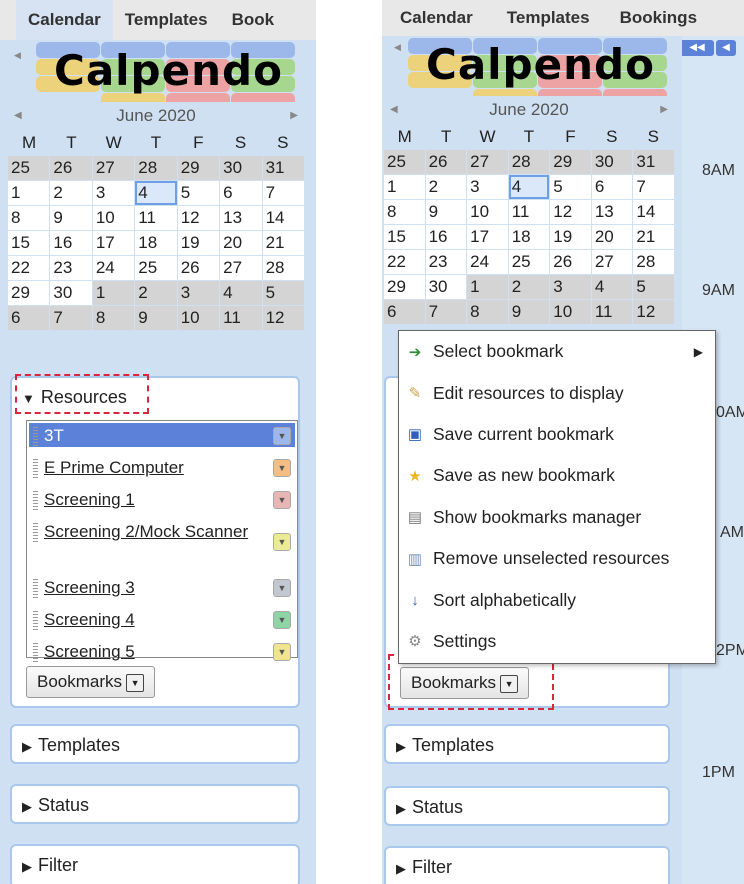  I want to click on tab-templates: Templates, so click(166, 20).